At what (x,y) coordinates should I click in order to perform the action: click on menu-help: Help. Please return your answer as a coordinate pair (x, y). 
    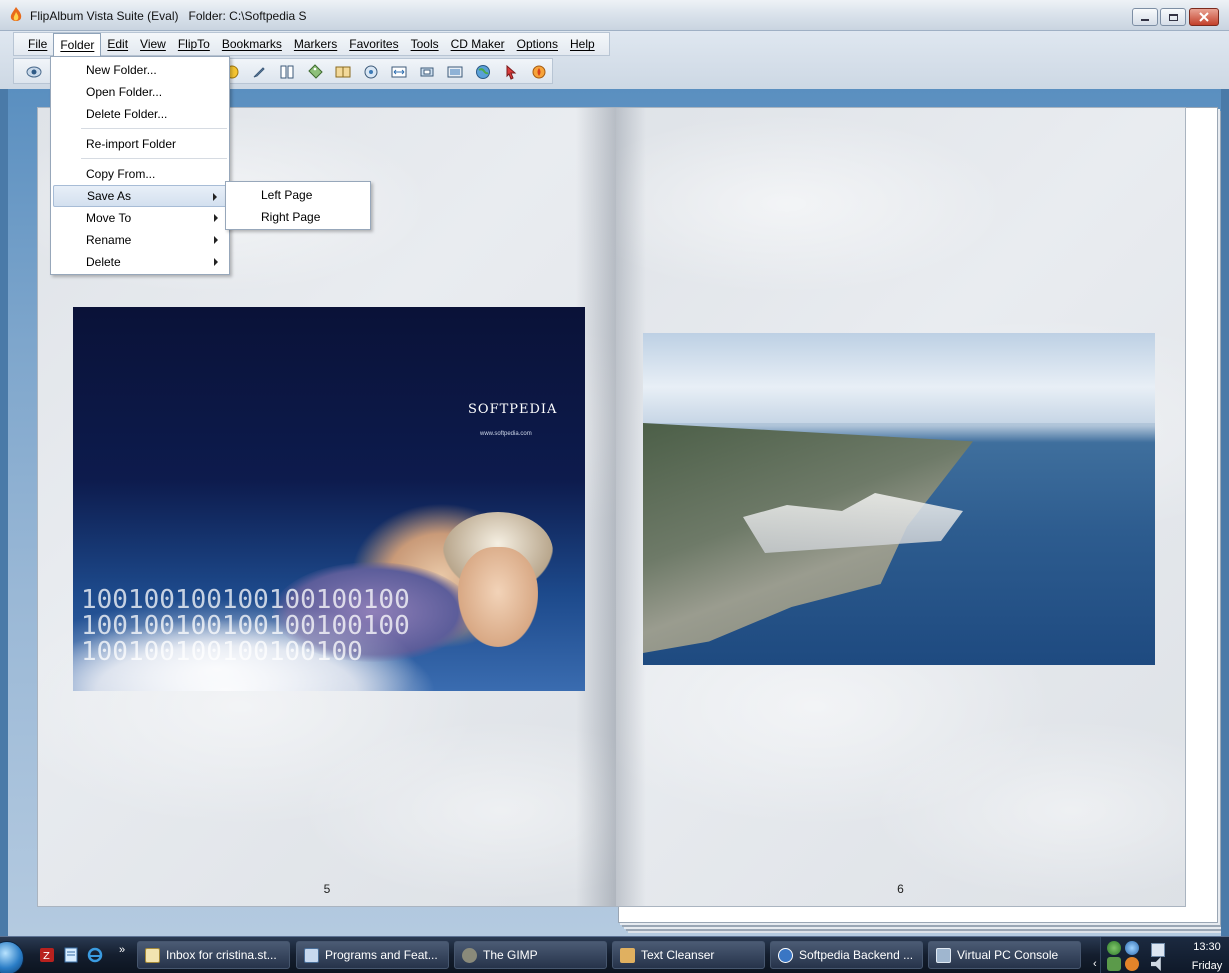
    Looking at the image, I should click on (582, 44).